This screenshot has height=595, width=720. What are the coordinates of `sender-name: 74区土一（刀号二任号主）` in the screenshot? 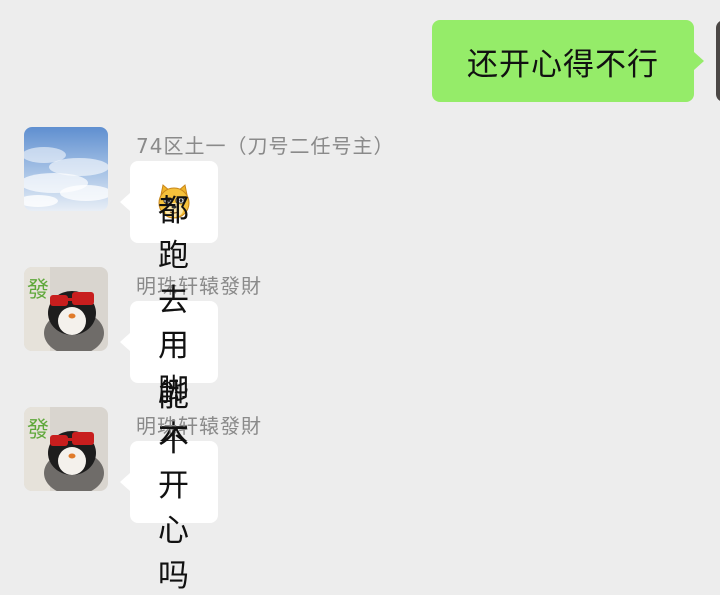 It's located at (265, 146).